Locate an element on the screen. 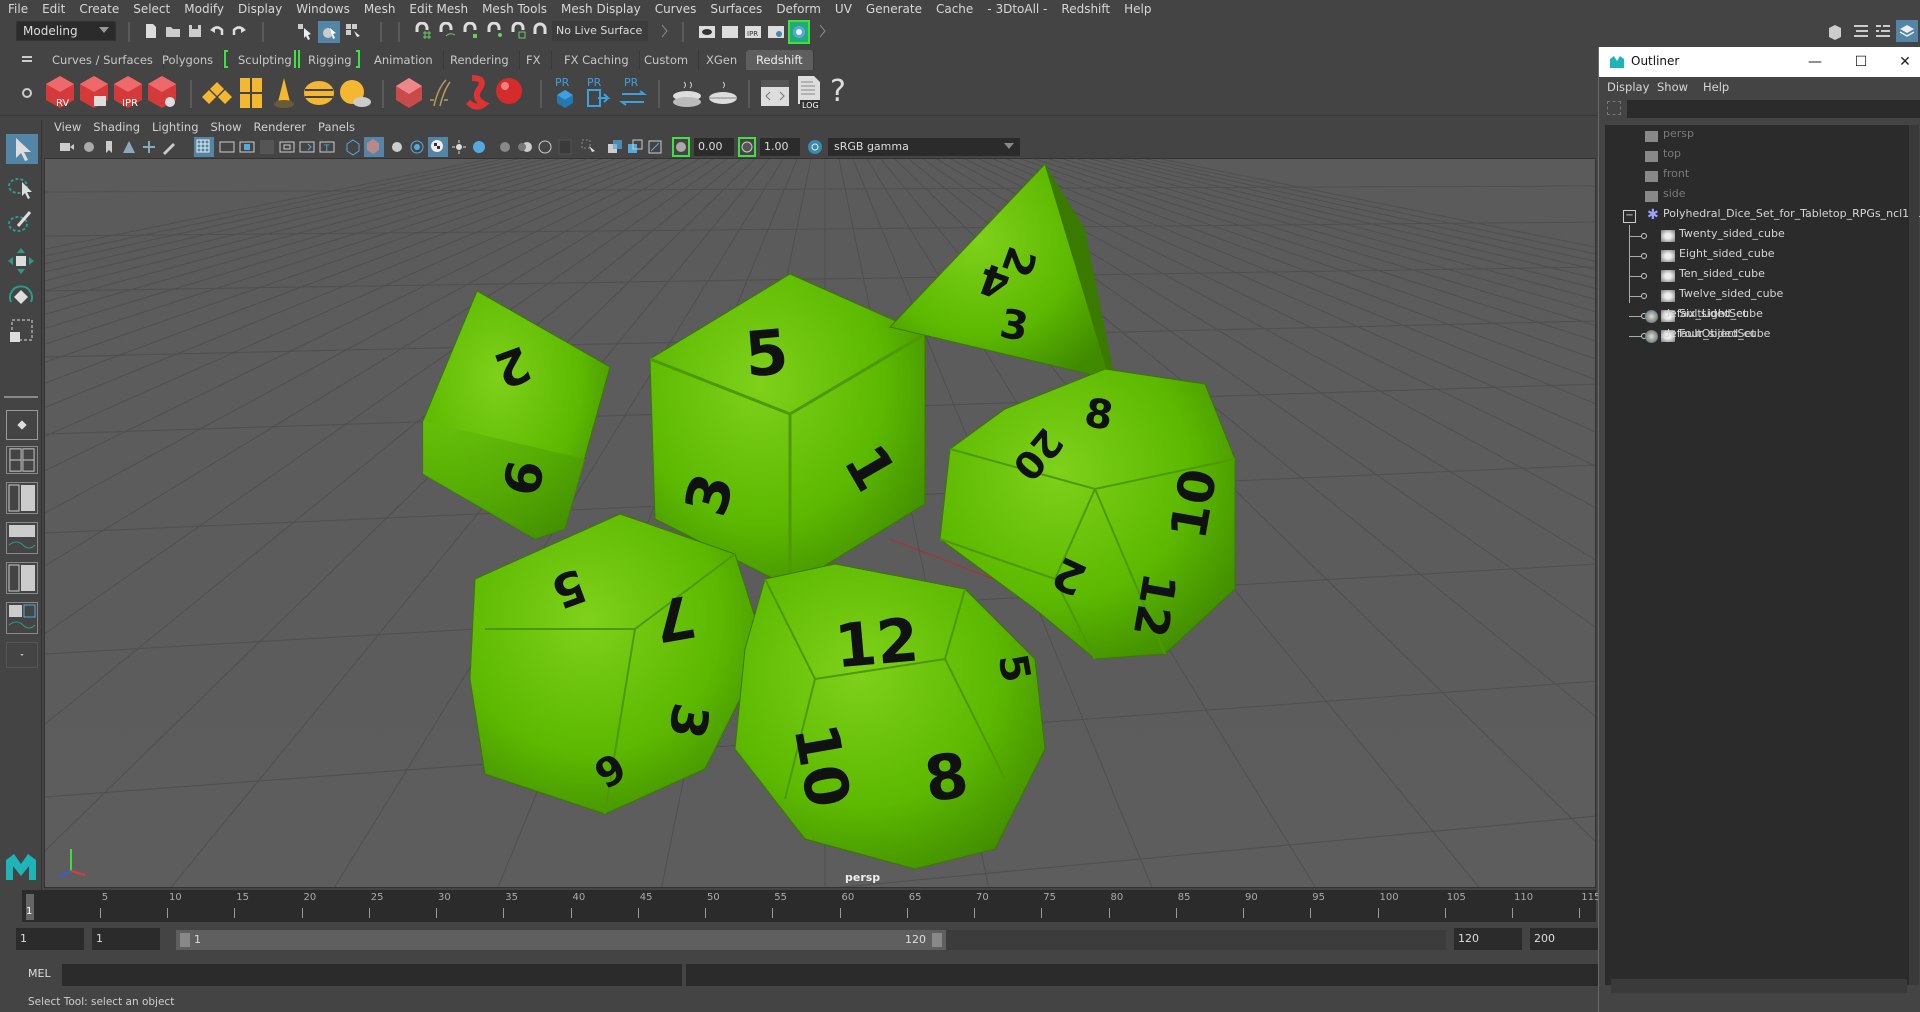 This screenshot has width=1920, height=1012. snap-to-grid-icon is located at coordinates (423, 31).